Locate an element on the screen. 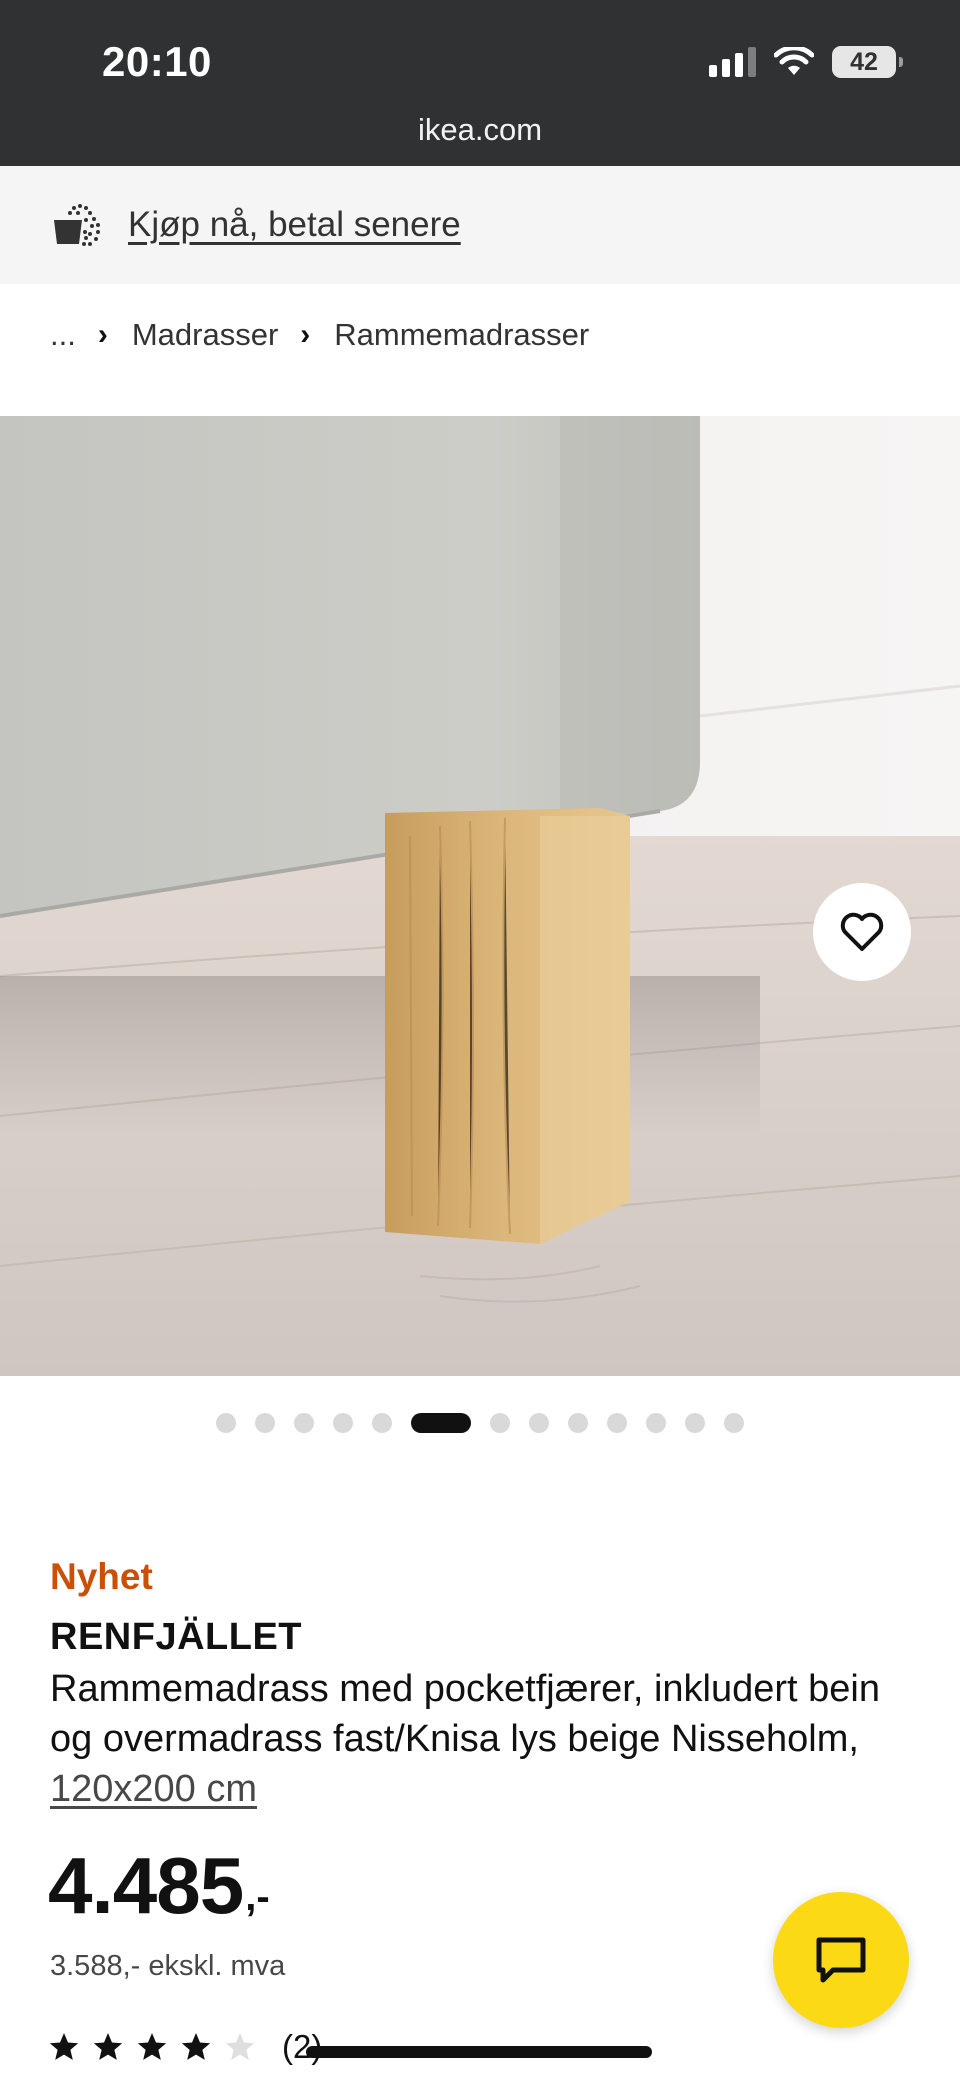 The image size is (960, 2078). product-price: 4.485 ,- is located at coordinates (159, 1886).